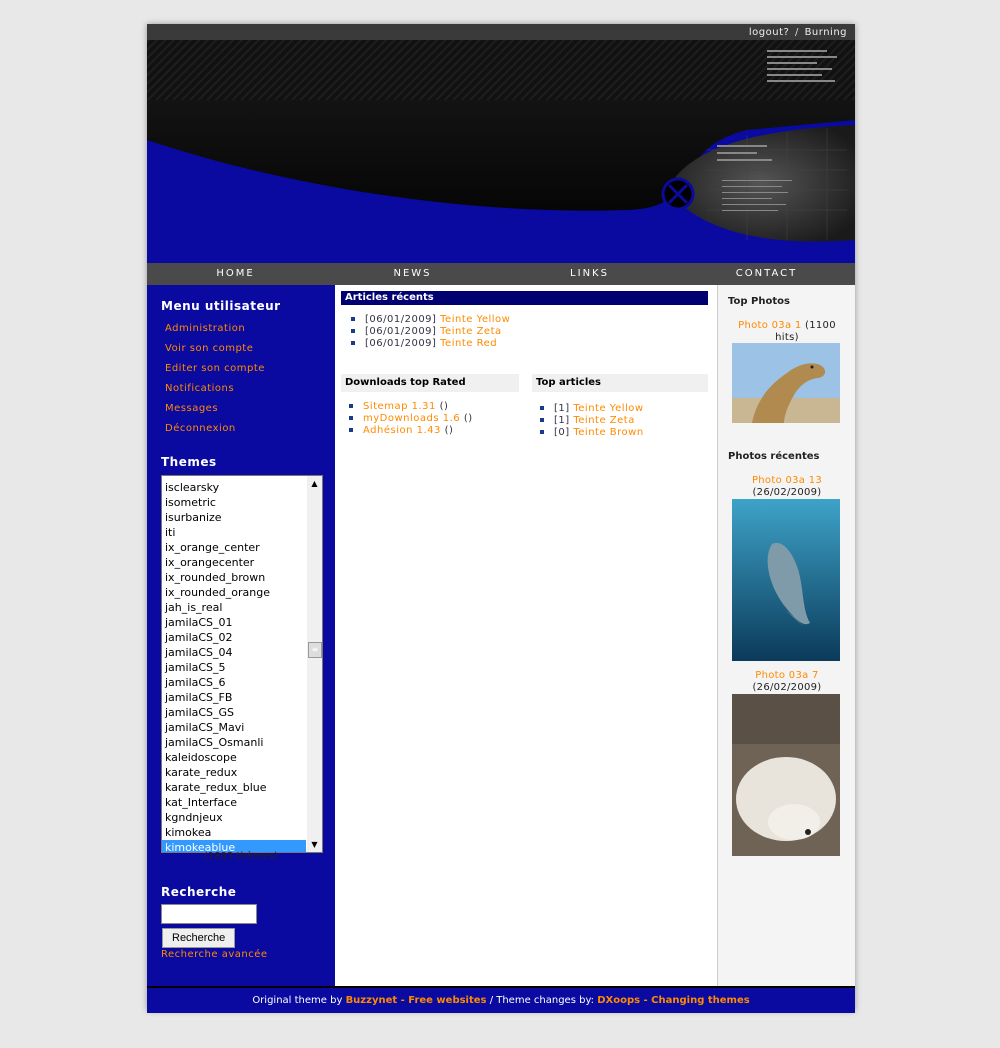 The width and height of the screenshot is (1000, 1048). Describe the element at coordinates (314, 844) in the screenshot. I see `scroll-down-arrow-icon: ▼` at that location.